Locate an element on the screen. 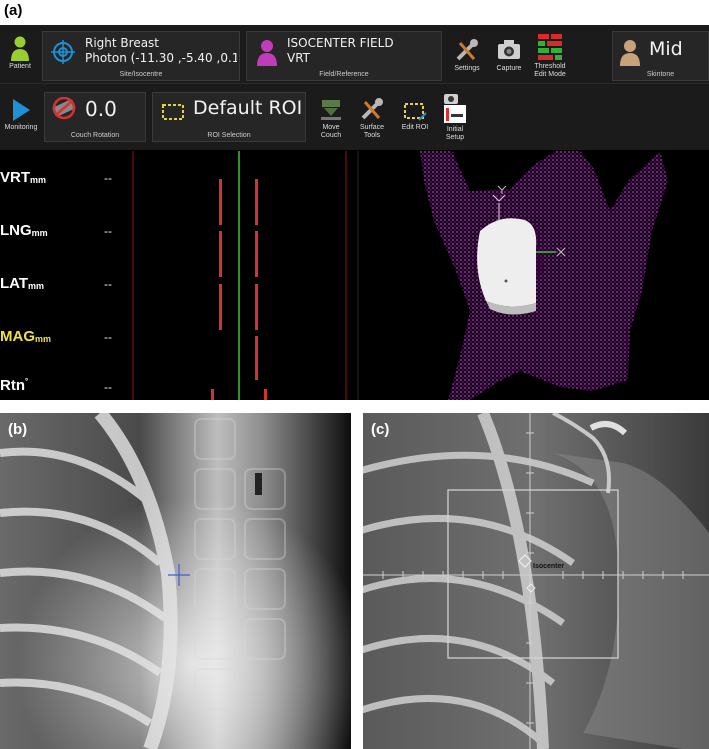  readout-label-vrt: VRTmm is located at coordinates (23, 177).